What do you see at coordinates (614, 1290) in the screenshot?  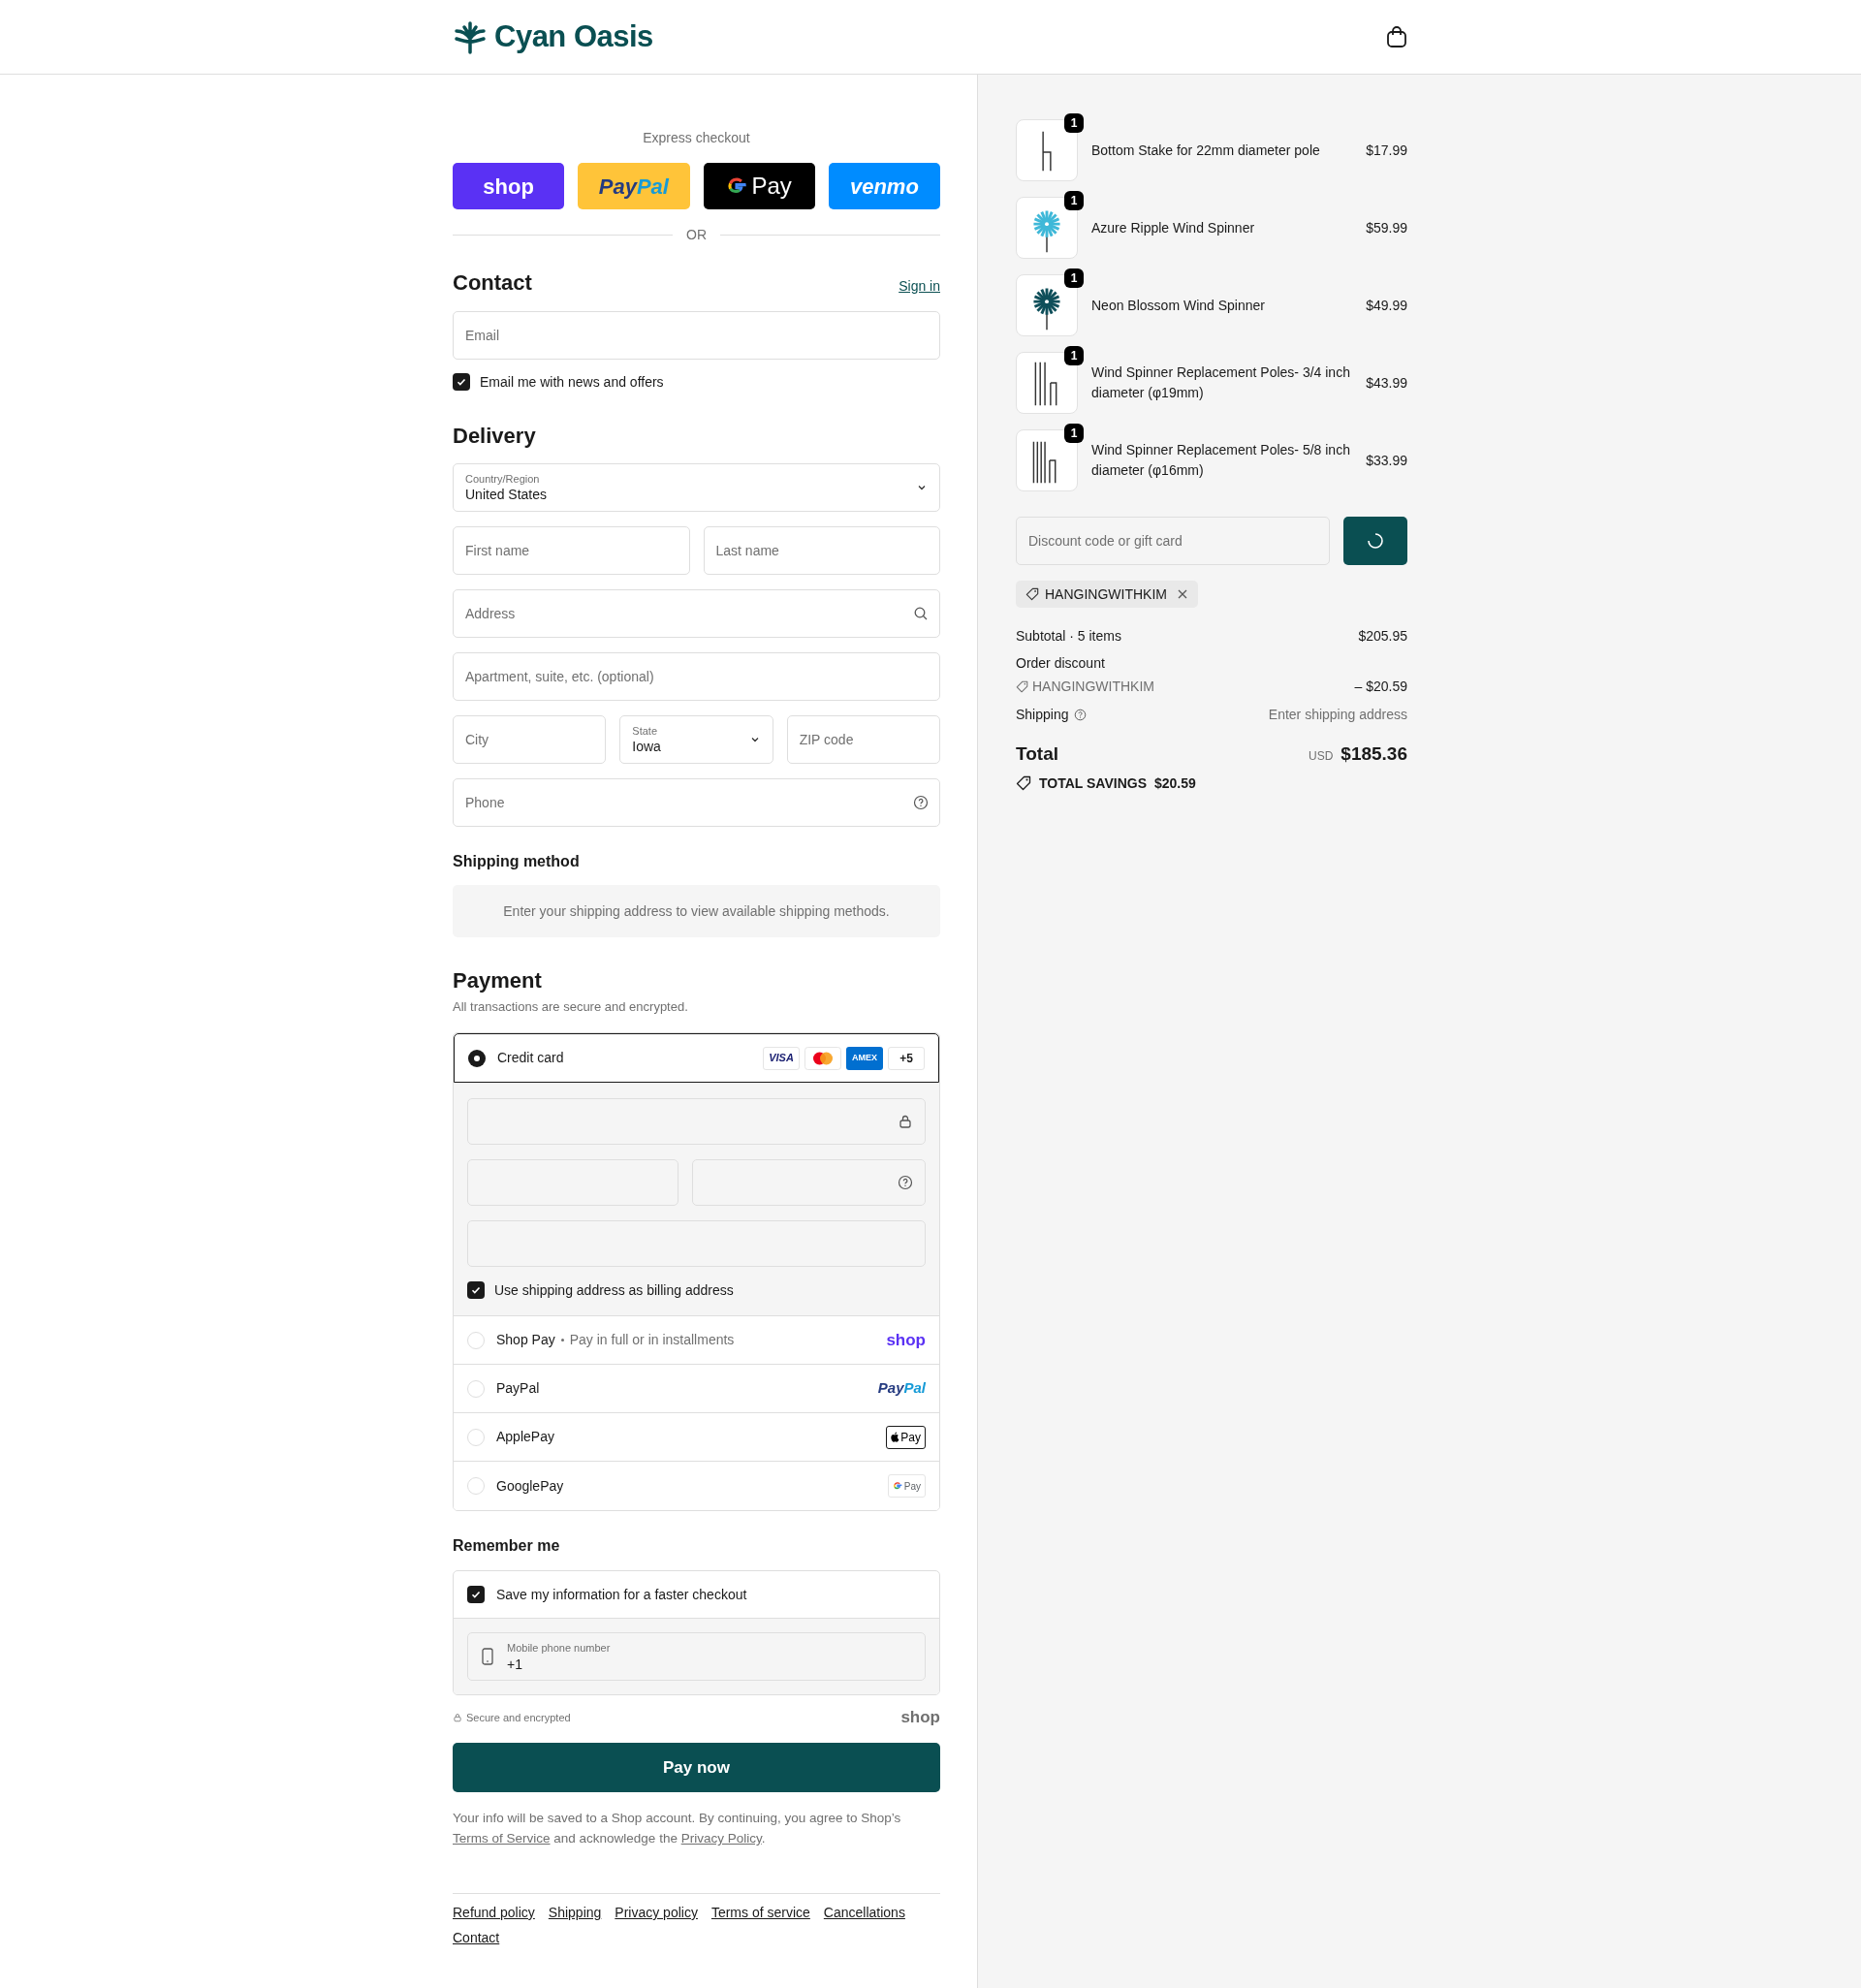 I see `checkbox-label: Use shipping address as billing address` at bounding box center [614, 1290].